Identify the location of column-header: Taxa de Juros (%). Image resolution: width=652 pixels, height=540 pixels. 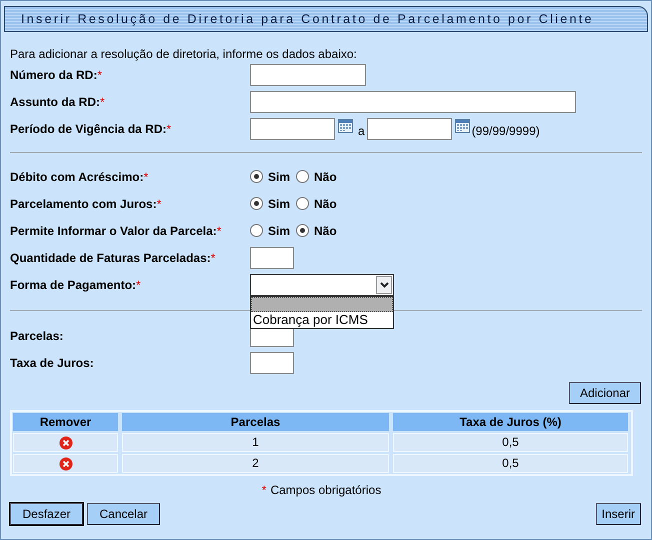
(510, 422).